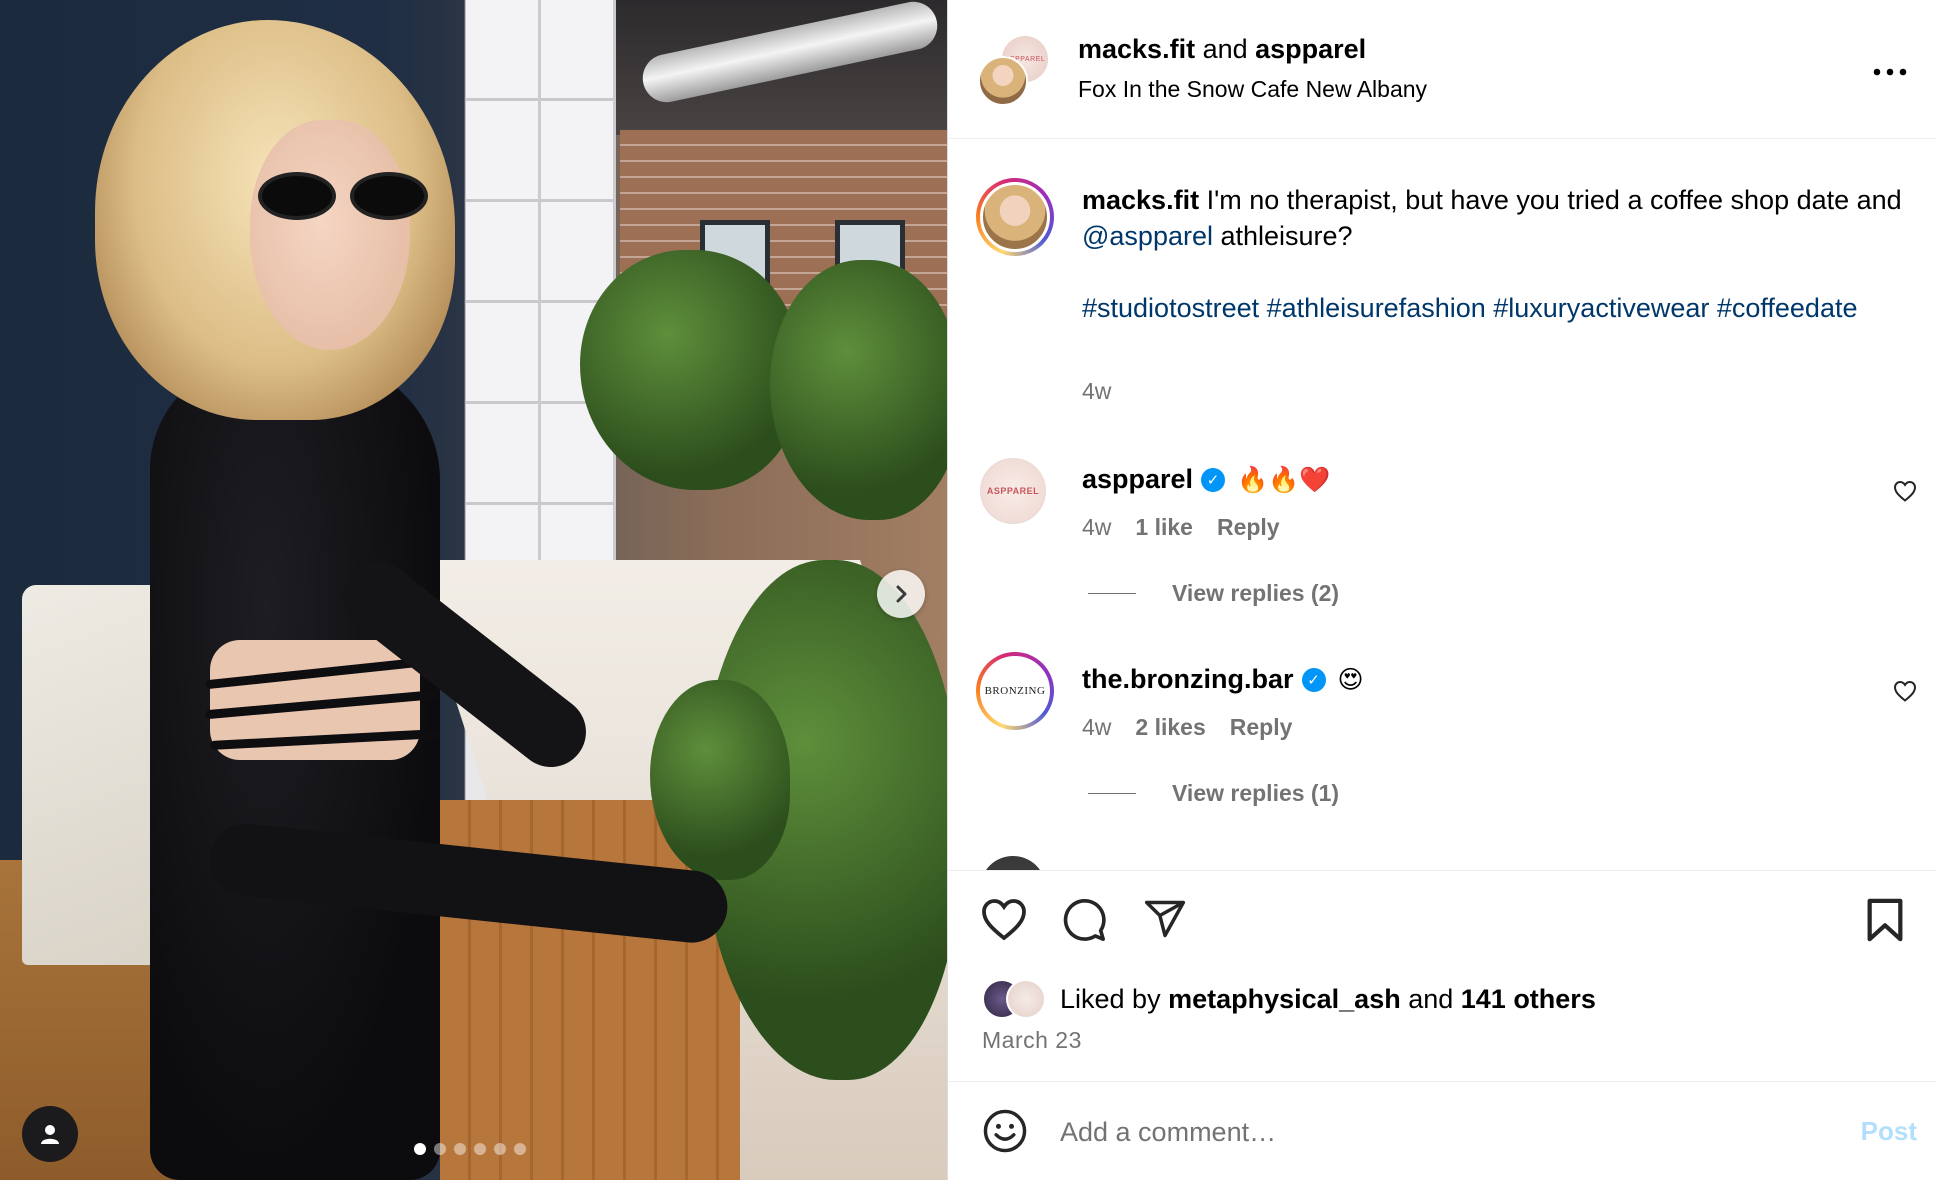 Image resolution: width=1936 pixels, height=1180 pixels. I want to click on comment-input, so click(1410, 1132).